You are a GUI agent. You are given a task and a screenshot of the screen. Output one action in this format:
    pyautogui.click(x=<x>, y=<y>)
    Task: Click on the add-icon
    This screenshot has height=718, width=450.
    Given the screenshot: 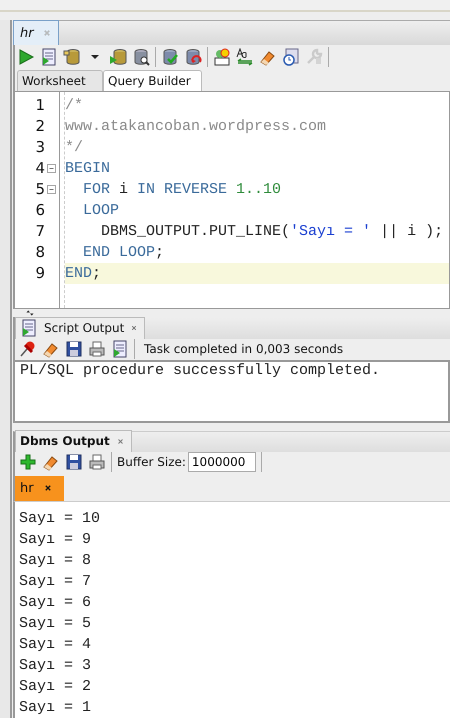 What is the action you would take?
    pyautogui.click(x=28, y=462)
    